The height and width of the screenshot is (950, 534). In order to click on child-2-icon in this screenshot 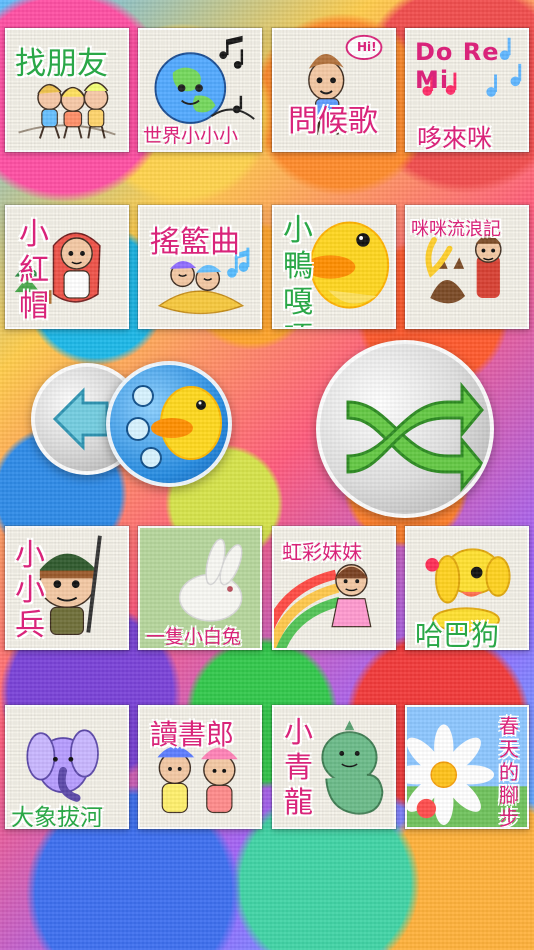, I will do `click(73, 112)`.